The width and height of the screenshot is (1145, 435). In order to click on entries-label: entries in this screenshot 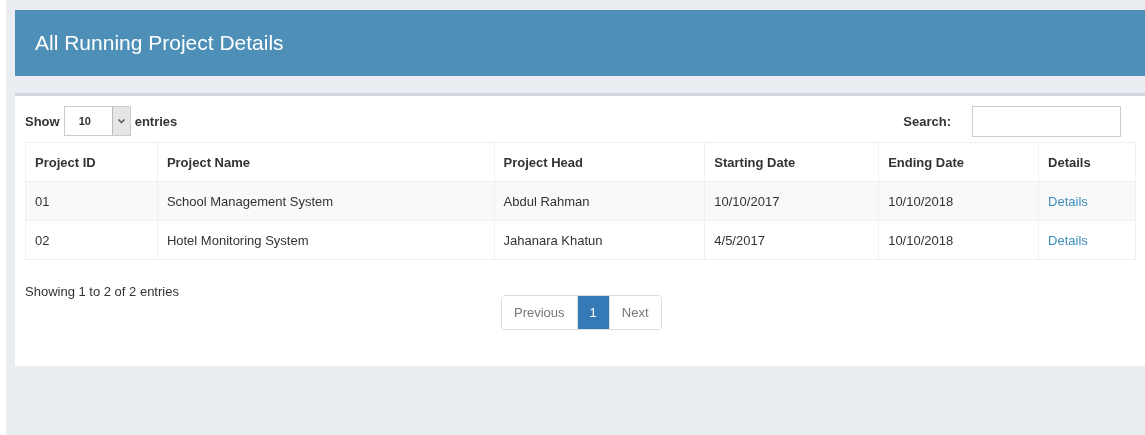, I will do `click(156, 121)`.